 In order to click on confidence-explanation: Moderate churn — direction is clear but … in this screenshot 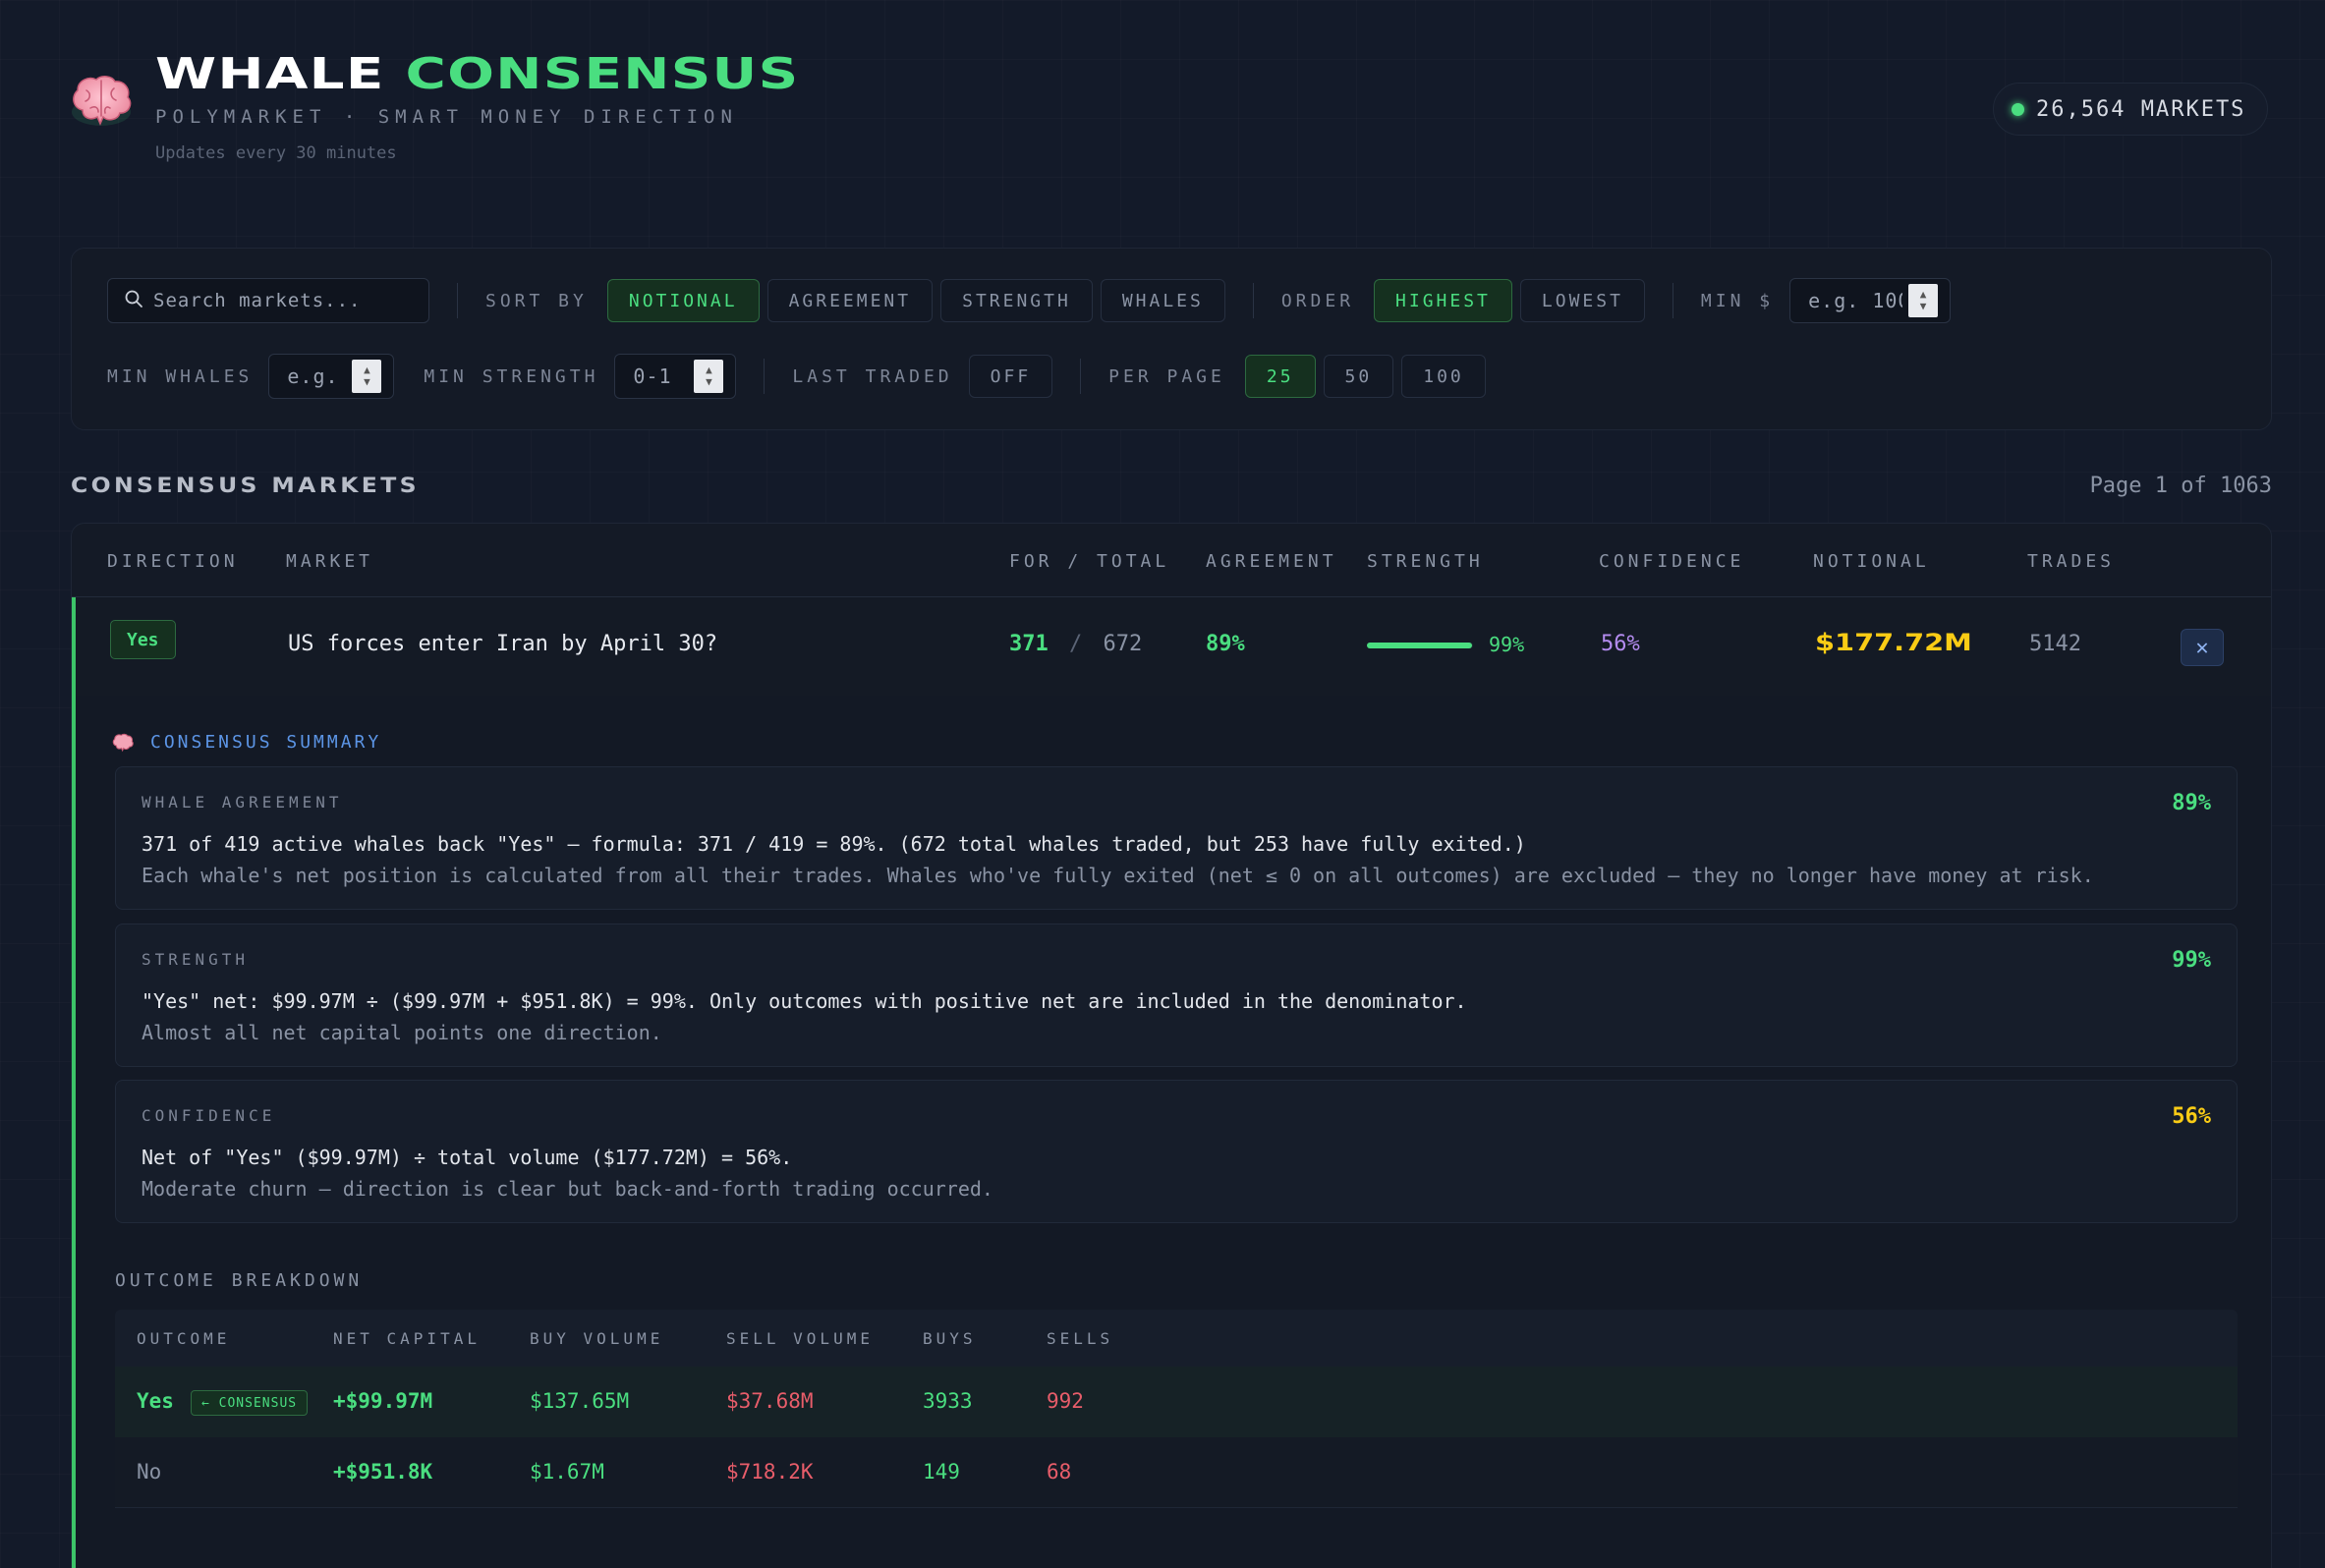, I will do `click(567, 1189)`.